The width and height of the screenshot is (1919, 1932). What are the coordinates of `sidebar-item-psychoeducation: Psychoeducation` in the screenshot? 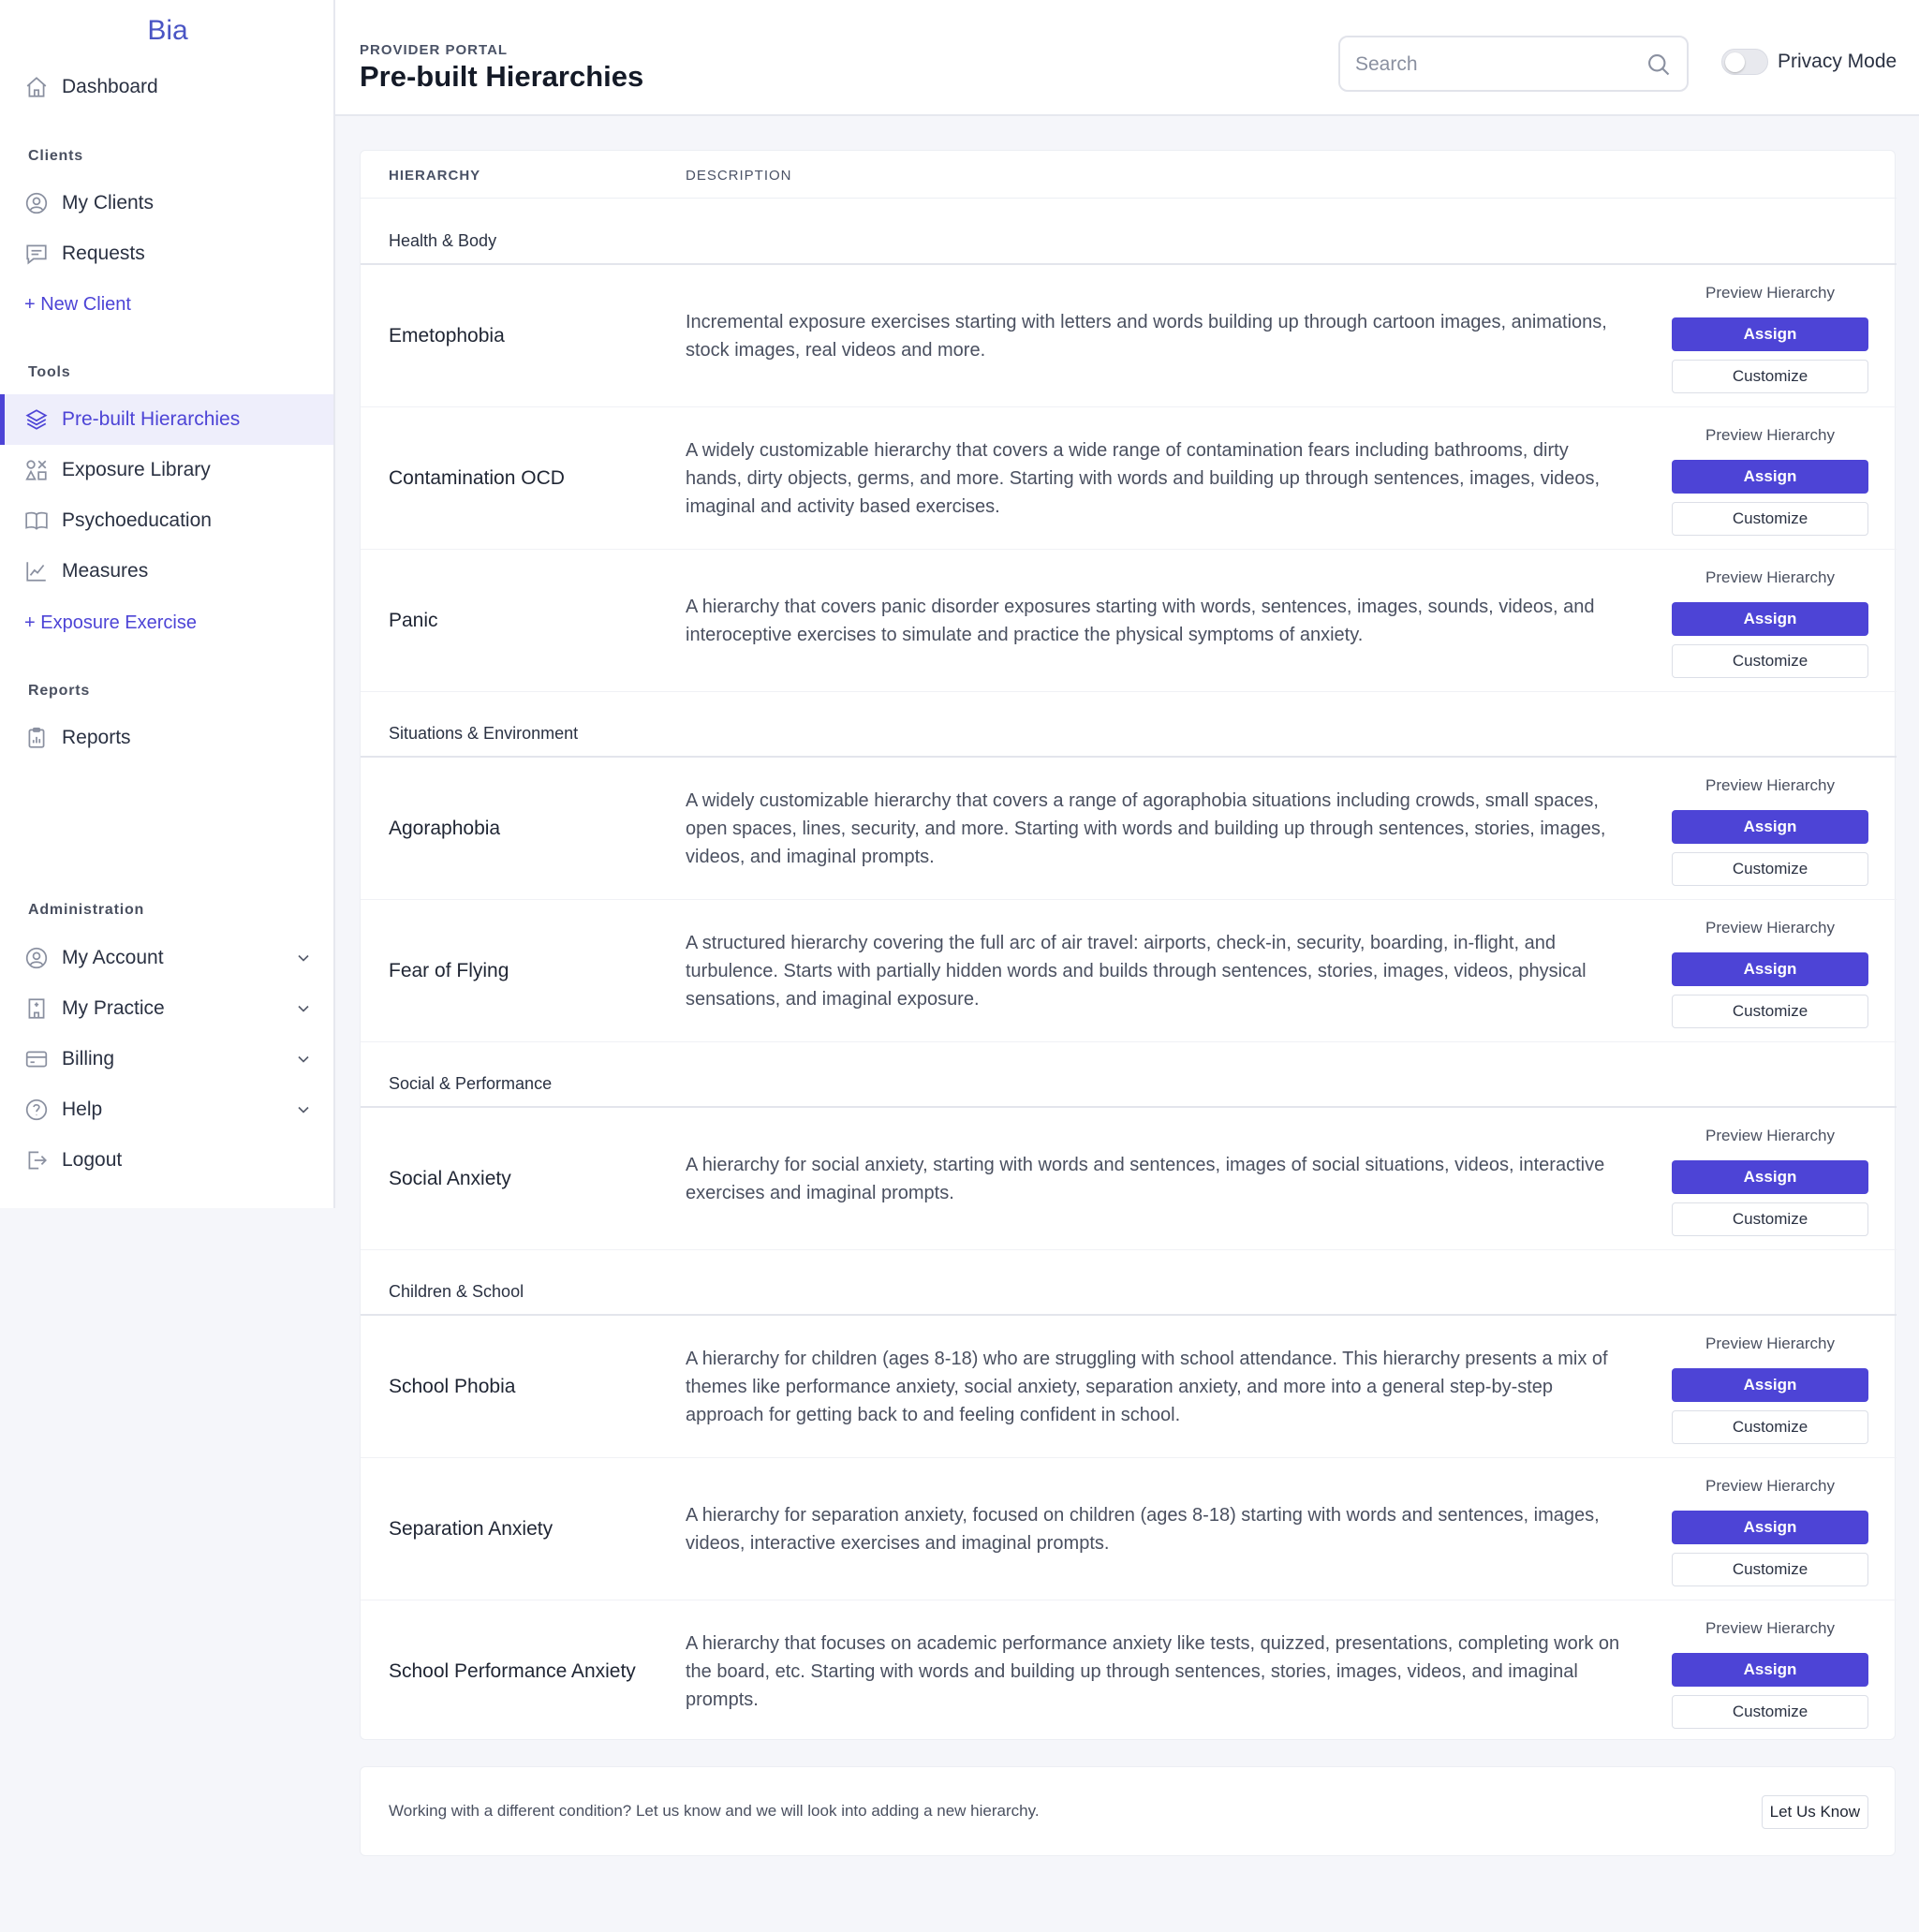 It's located at (166, 520).